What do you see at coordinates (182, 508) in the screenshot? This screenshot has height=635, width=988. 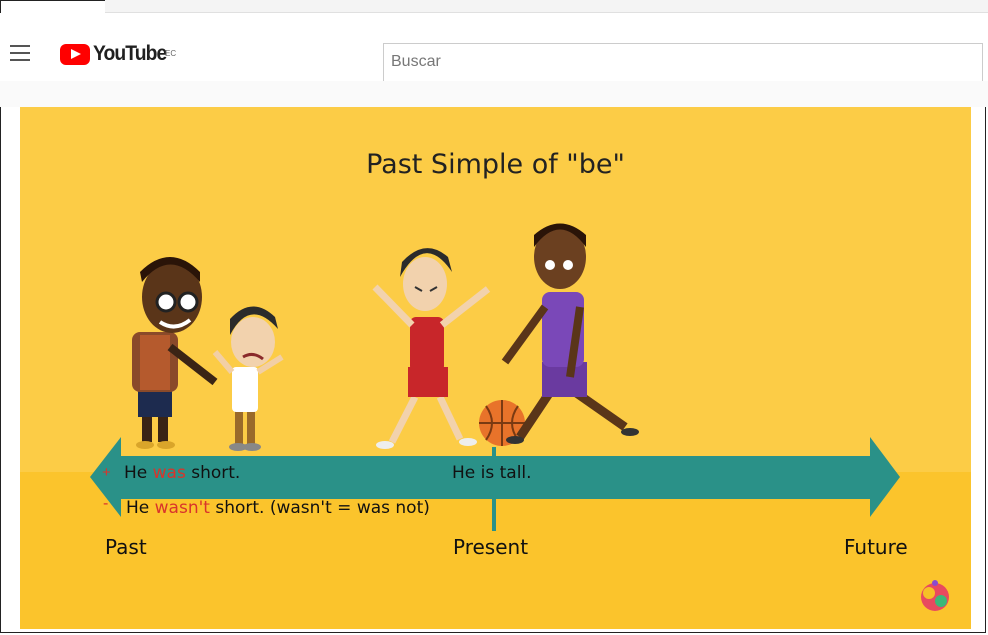 I see `negative-verb: wasn't` at bounding box center [182, 508].